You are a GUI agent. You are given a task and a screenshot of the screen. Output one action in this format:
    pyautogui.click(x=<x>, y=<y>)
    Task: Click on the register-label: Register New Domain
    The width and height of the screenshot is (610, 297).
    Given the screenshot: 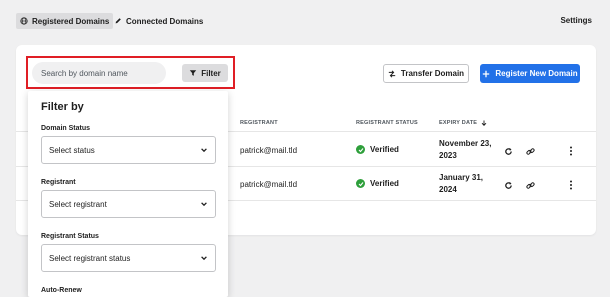 What is the action you would take?
    pyautogui.click(x=536, y=73)
    